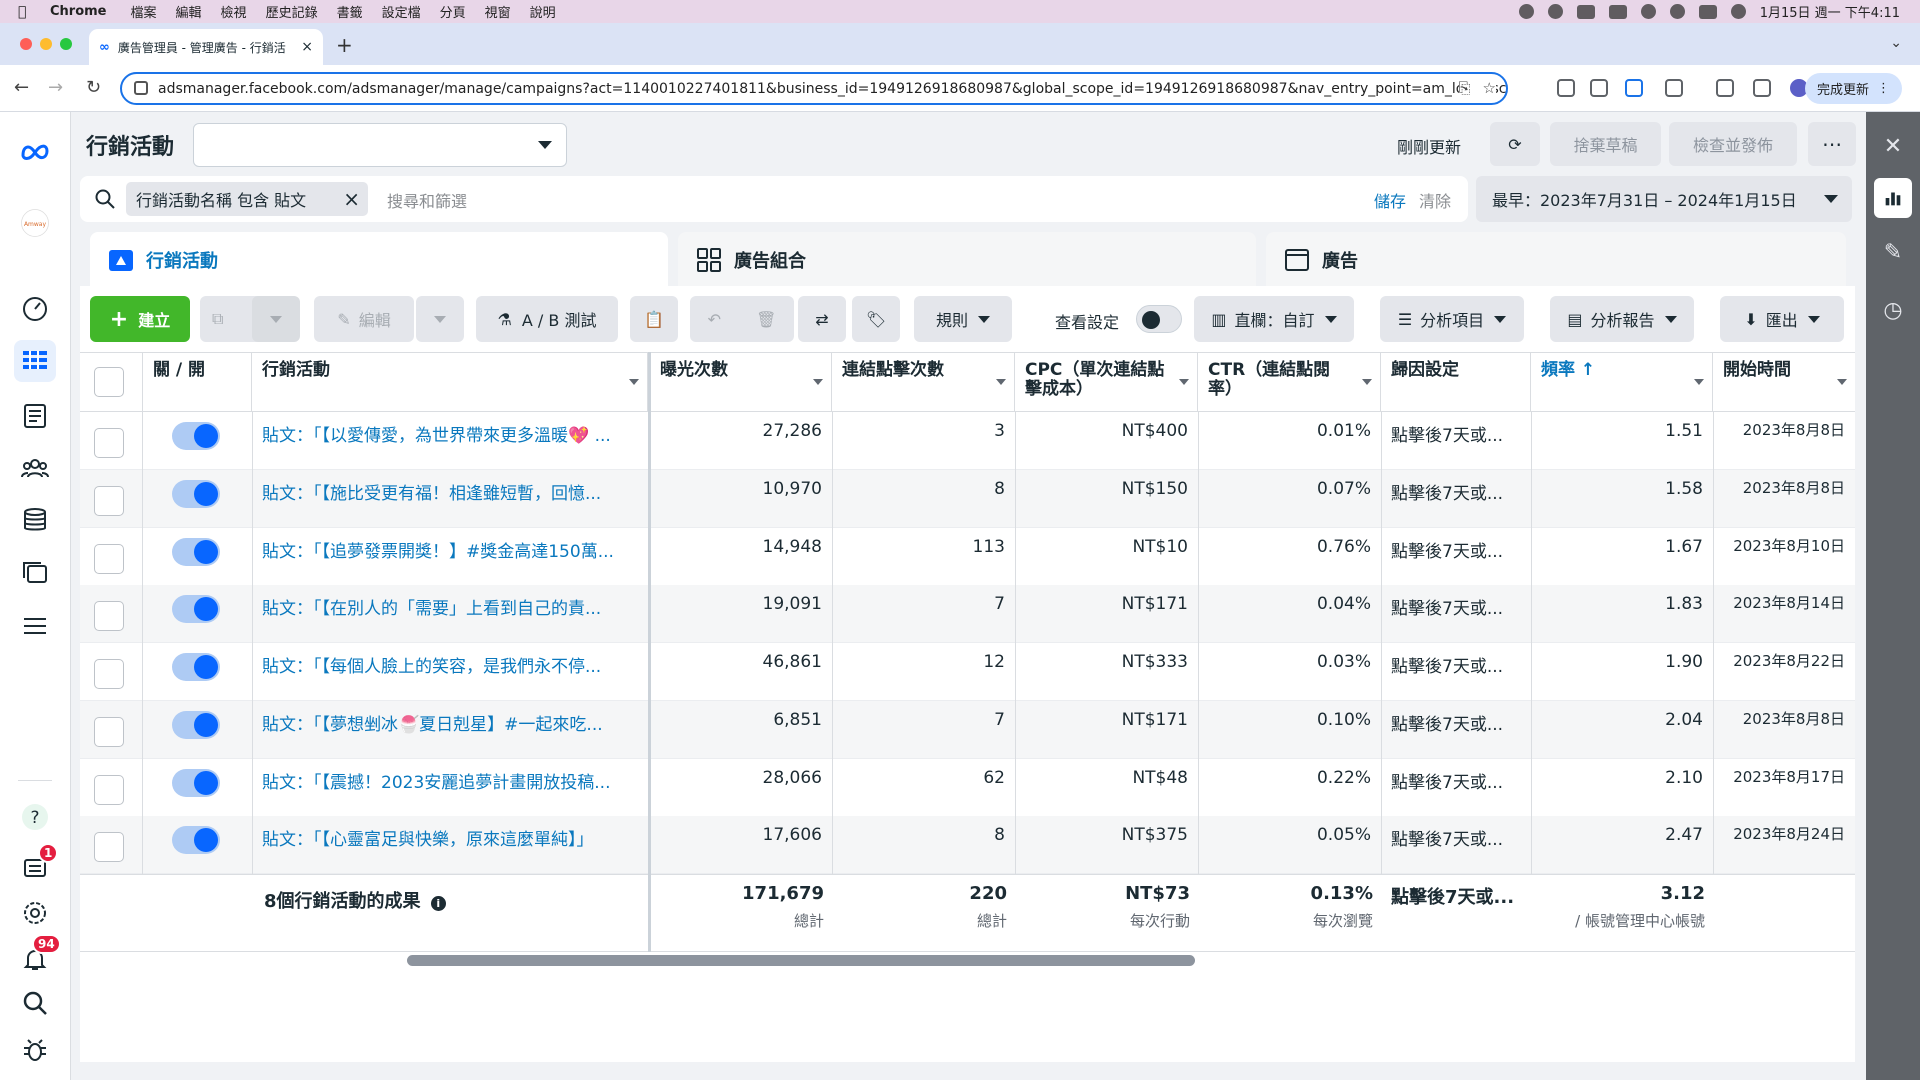 The image size is (1920, 1080). I want to click on menu-edit: 編輯, so click(189, 11).